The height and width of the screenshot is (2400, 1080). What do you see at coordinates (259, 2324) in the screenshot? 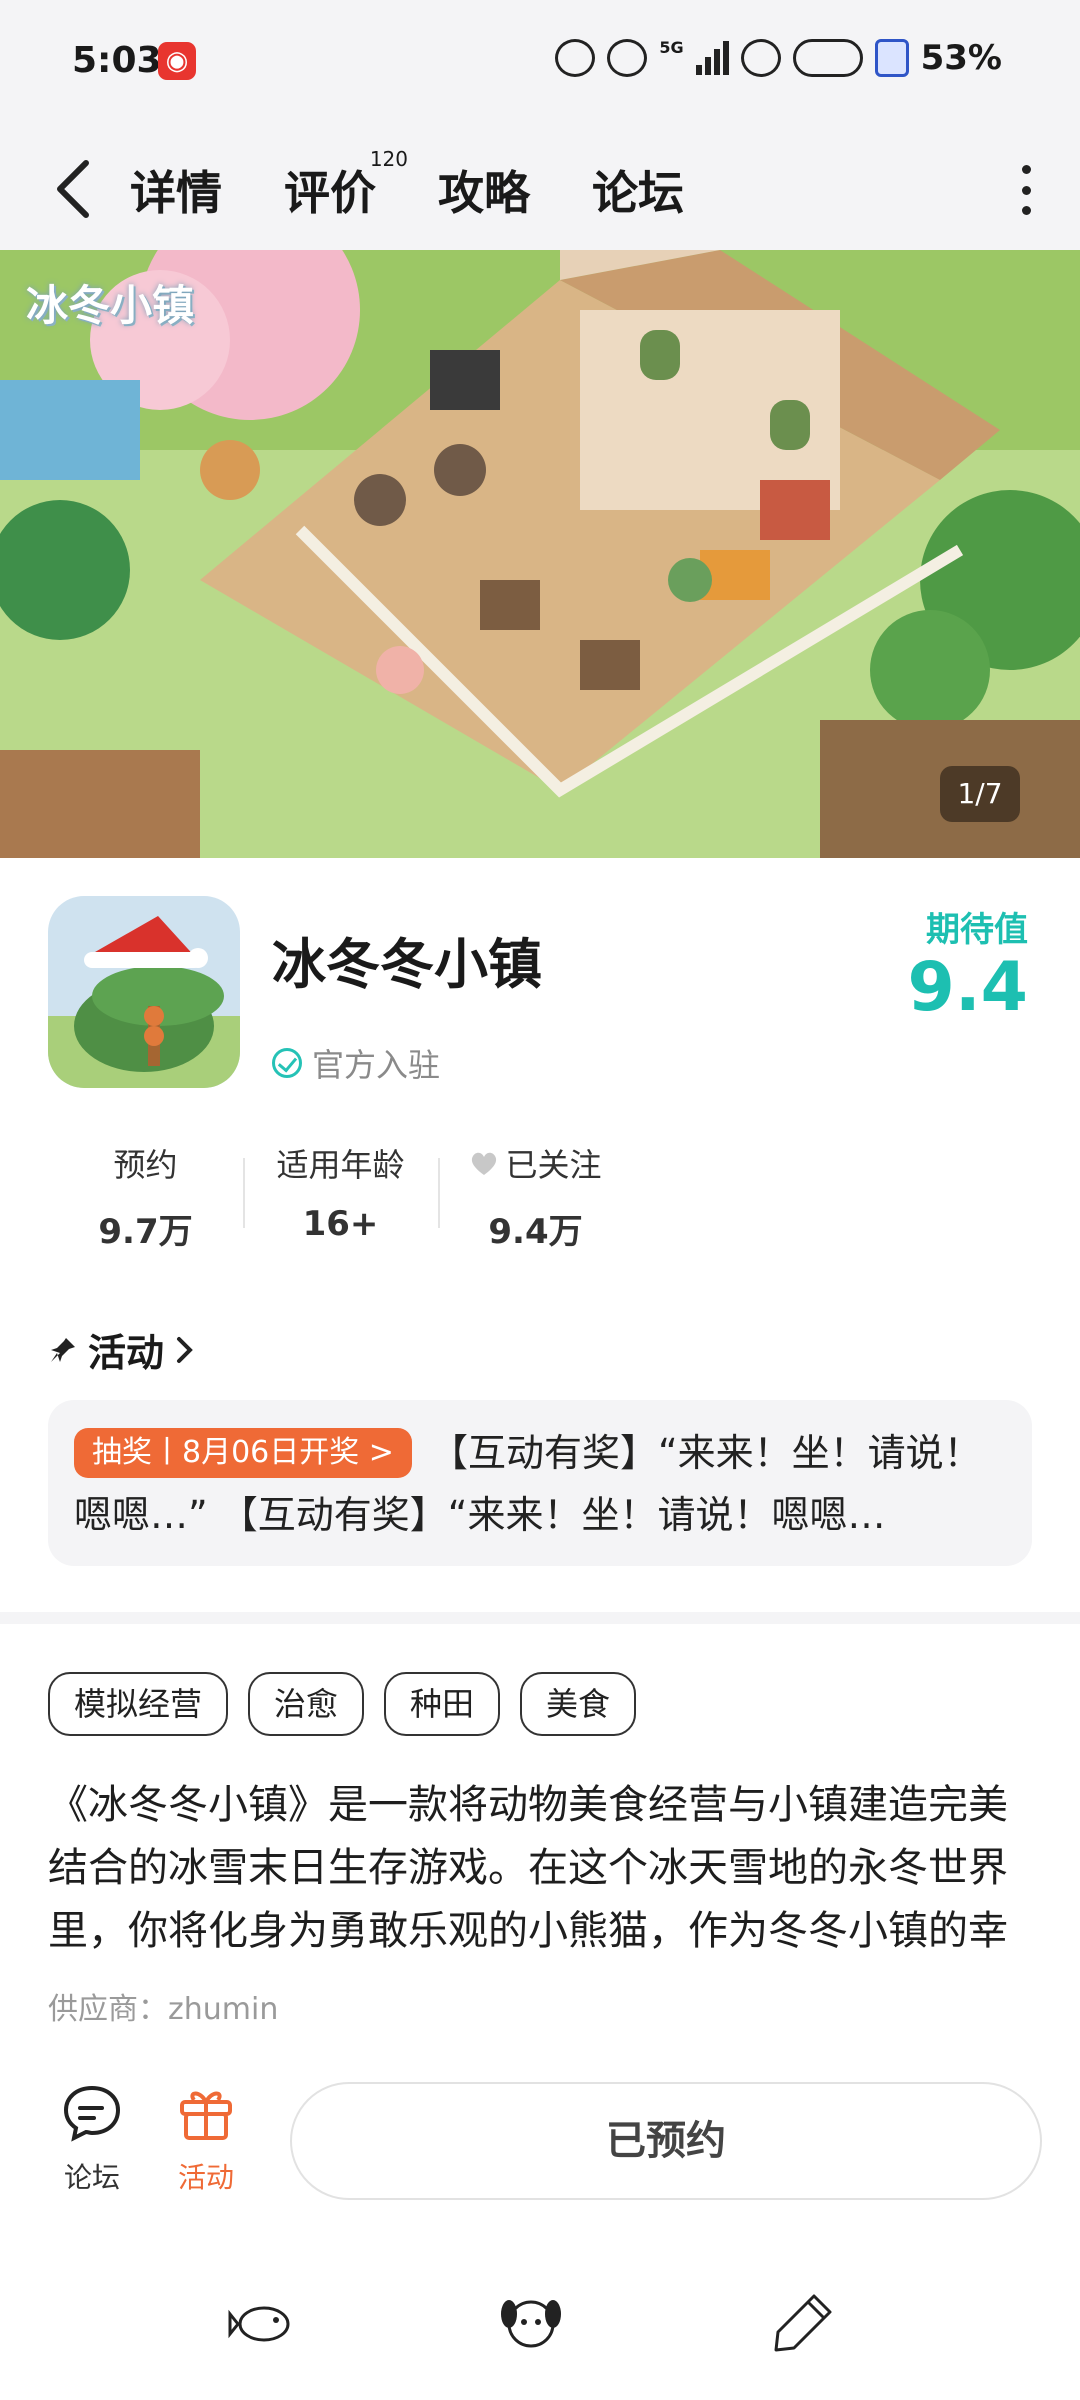
I see `fish-doodle-icon` at bounding box center [259, 2324].